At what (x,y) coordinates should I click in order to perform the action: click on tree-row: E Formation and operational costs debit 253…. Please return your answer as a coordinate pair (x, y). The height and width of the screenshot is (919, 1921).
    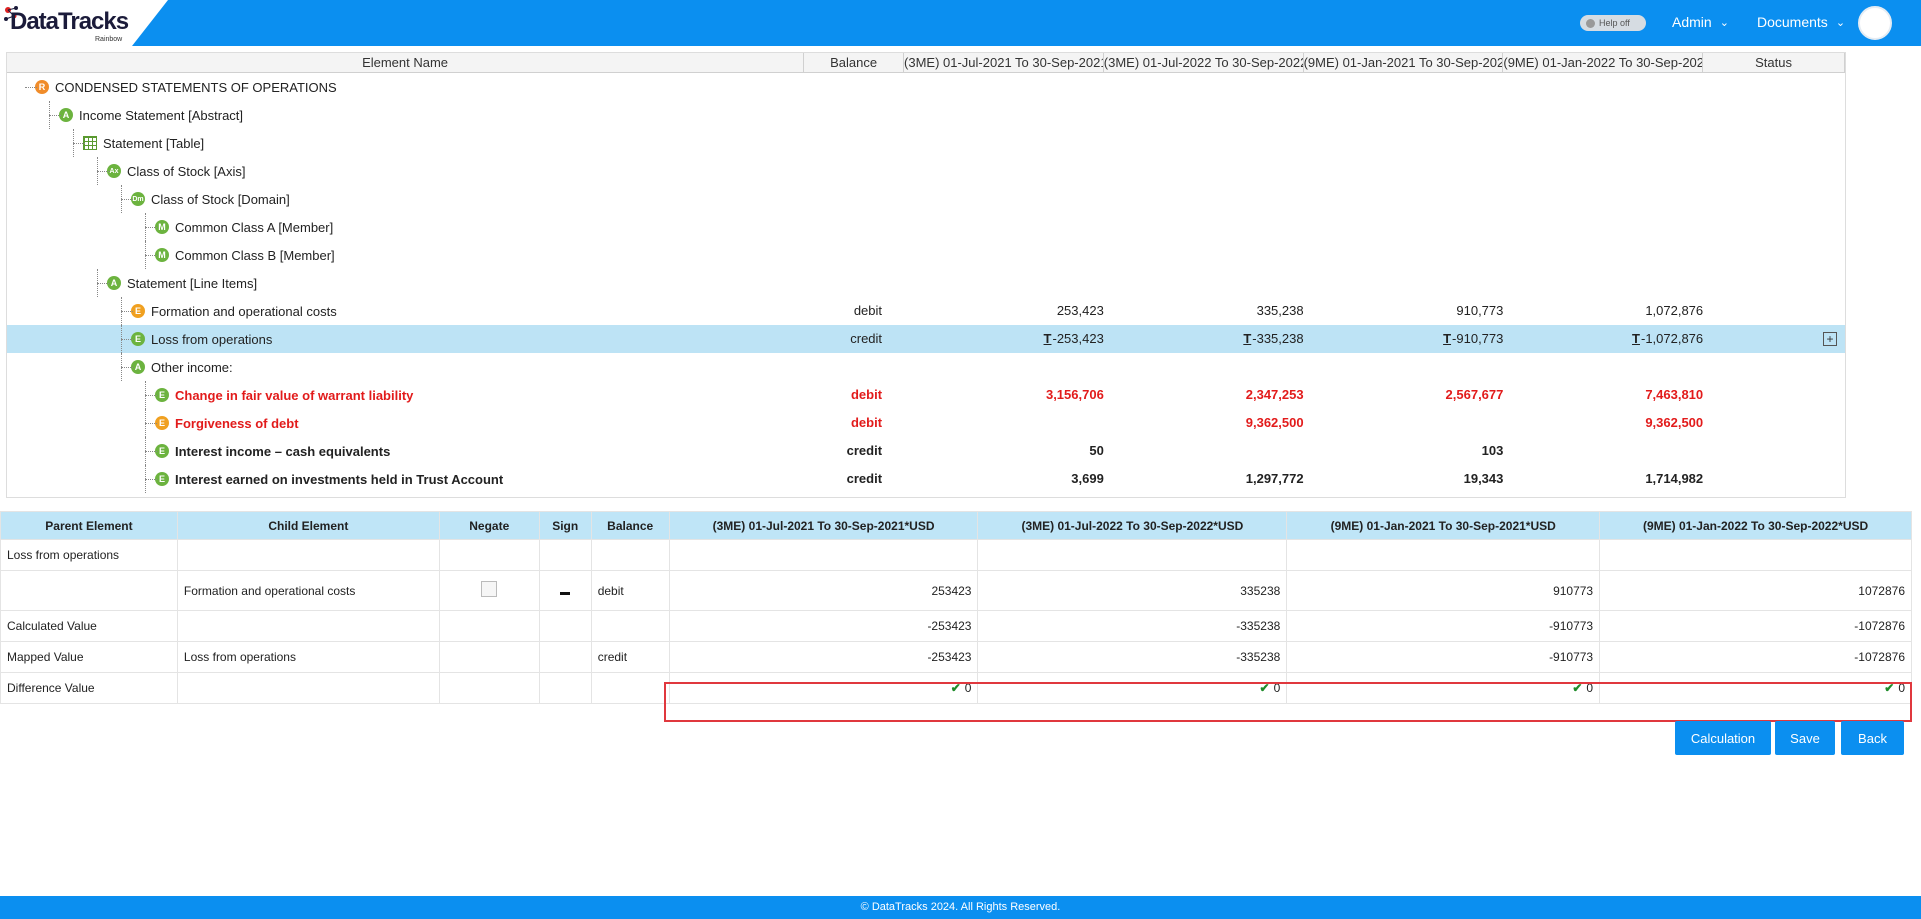
    Looking at the image, I should click on (926, 311).